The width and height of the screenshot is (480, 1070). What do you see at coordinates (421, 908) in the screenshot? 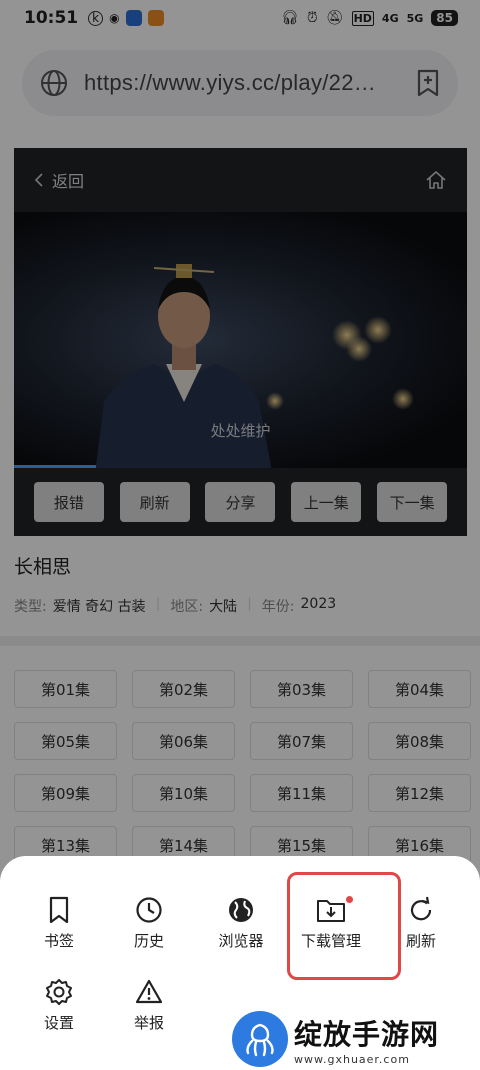
I see `refresh-icon` at bounding box center [421, 908].